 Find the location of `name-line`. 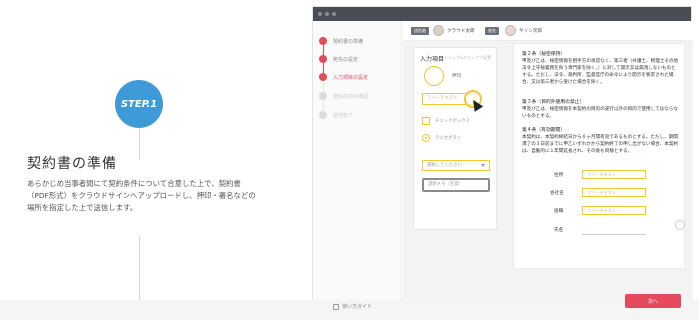

name-line is located at coordinates (614, 234).